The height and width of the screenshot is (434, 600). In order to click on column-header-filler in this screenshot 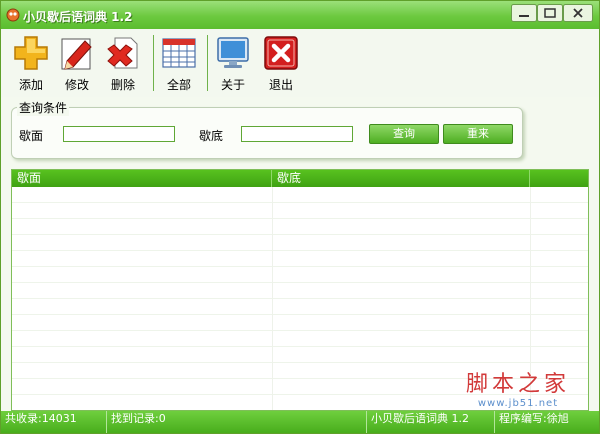, I will do `click(559, 178)`.